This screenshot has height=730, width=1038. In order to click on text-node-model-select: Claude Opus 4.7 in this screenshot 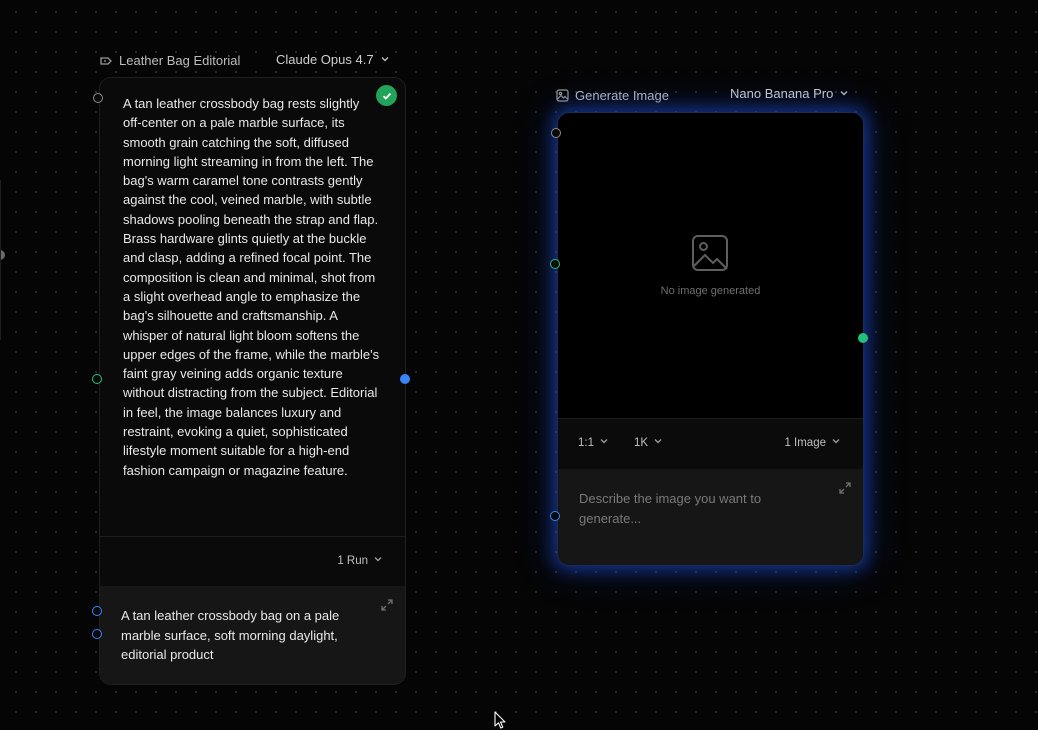, I will do `click(333, 59)`.